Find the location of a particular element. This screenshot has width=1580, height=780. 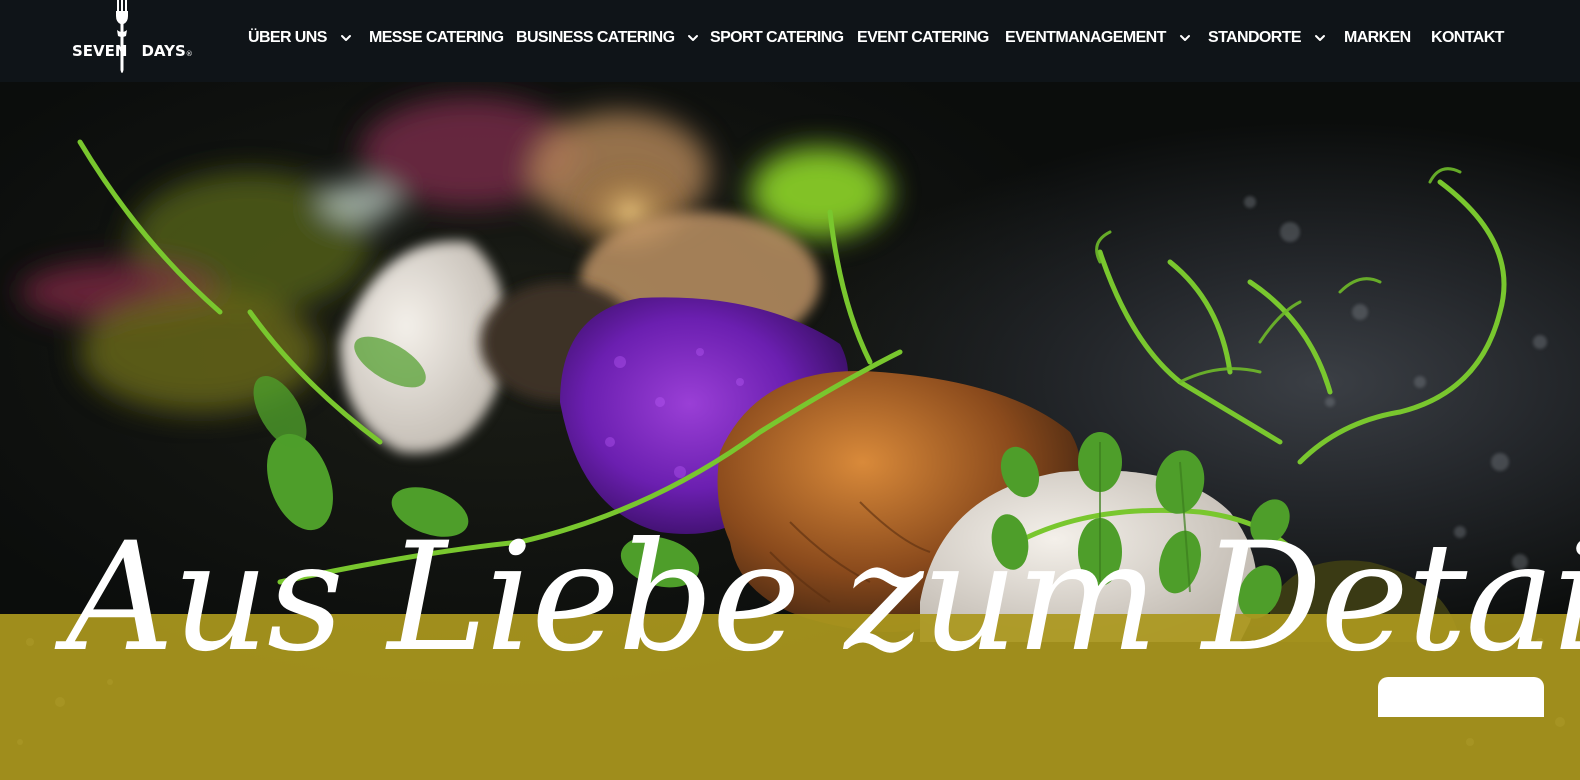

nav-item-ueber-uns: ÜBER UNS is located at coordinates (300, 38).